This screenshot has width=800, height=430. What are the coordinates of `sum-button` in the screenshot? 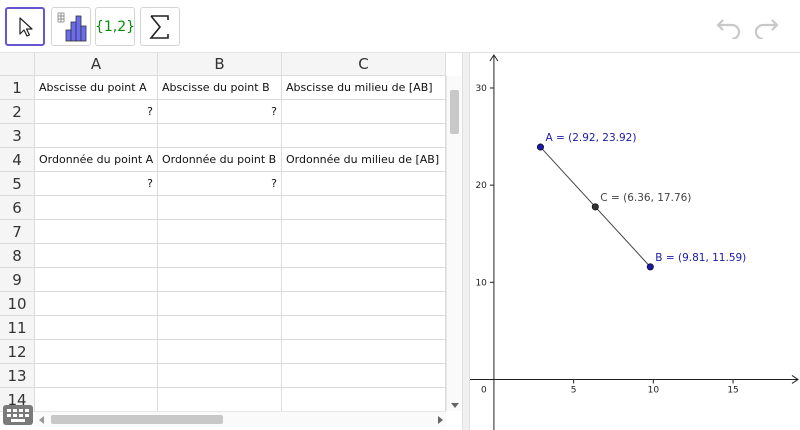 It's located at (160, 26).